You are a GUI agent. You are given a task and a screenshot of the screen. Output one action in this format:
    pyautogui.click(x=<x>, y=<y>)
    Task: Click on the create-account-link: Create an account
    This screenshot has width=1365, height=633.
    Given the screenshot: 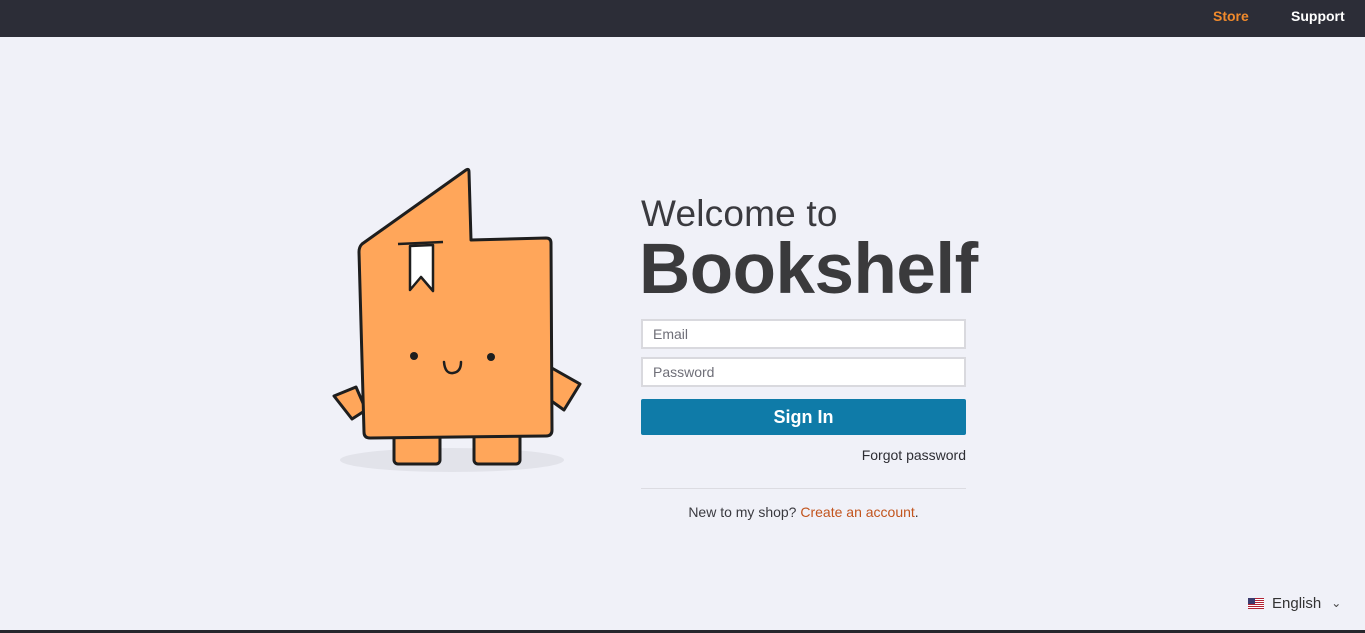 What is the action you would take?
    pyautogui.click(x=857, y=512)
    